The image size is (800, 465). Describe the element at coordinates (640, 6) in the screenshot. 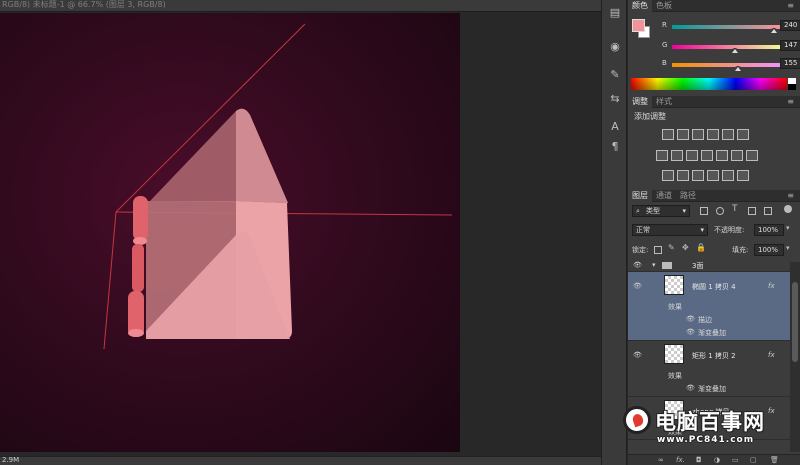

I see `tab-color: 颜色` at that location.